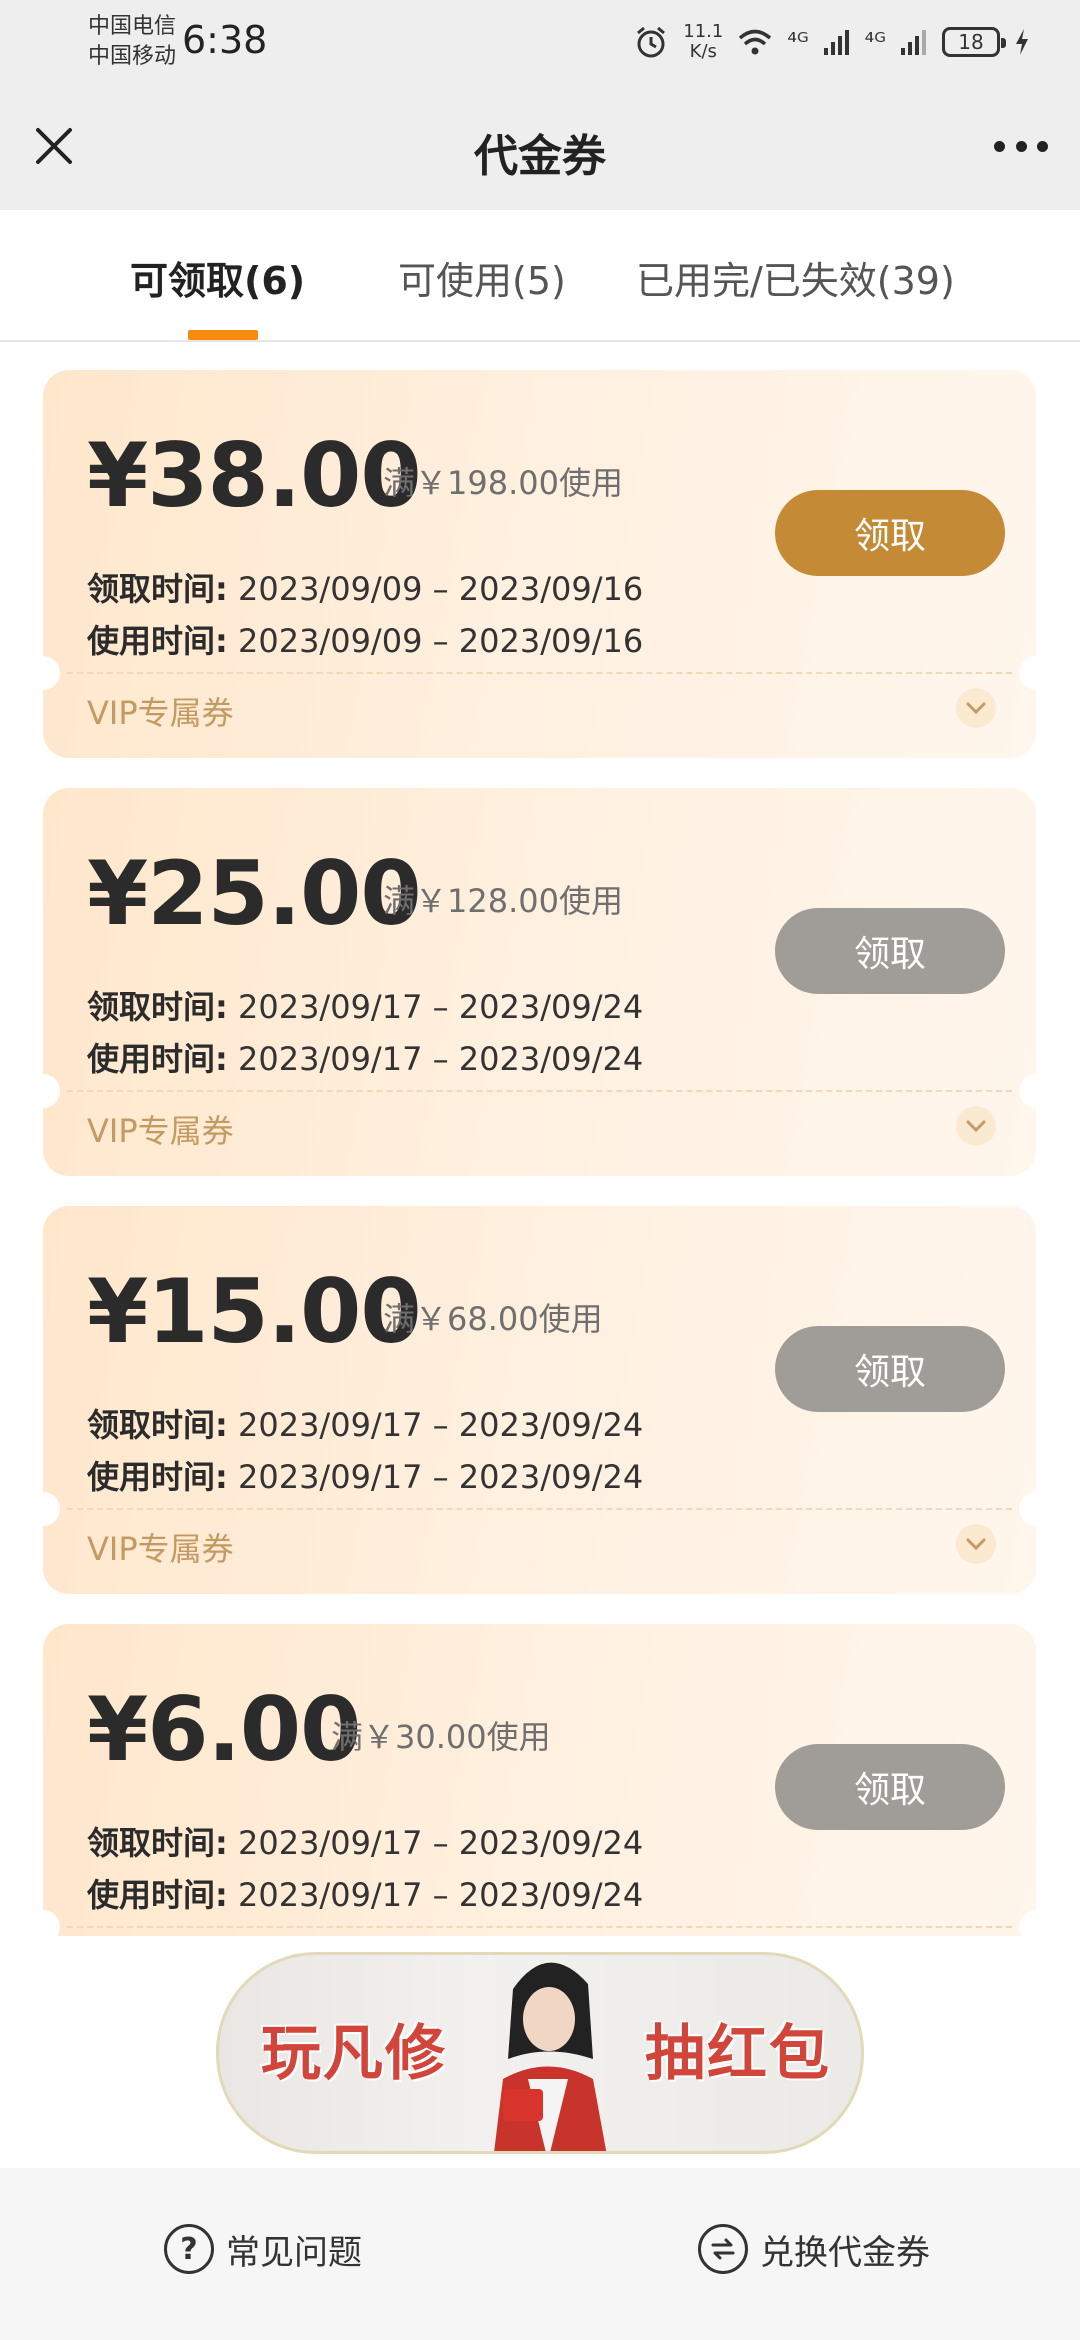 The width and height of the screenshot is (1080, 2340). I want to click on banner-left-text: 玩凡修, so click(354, 2054).